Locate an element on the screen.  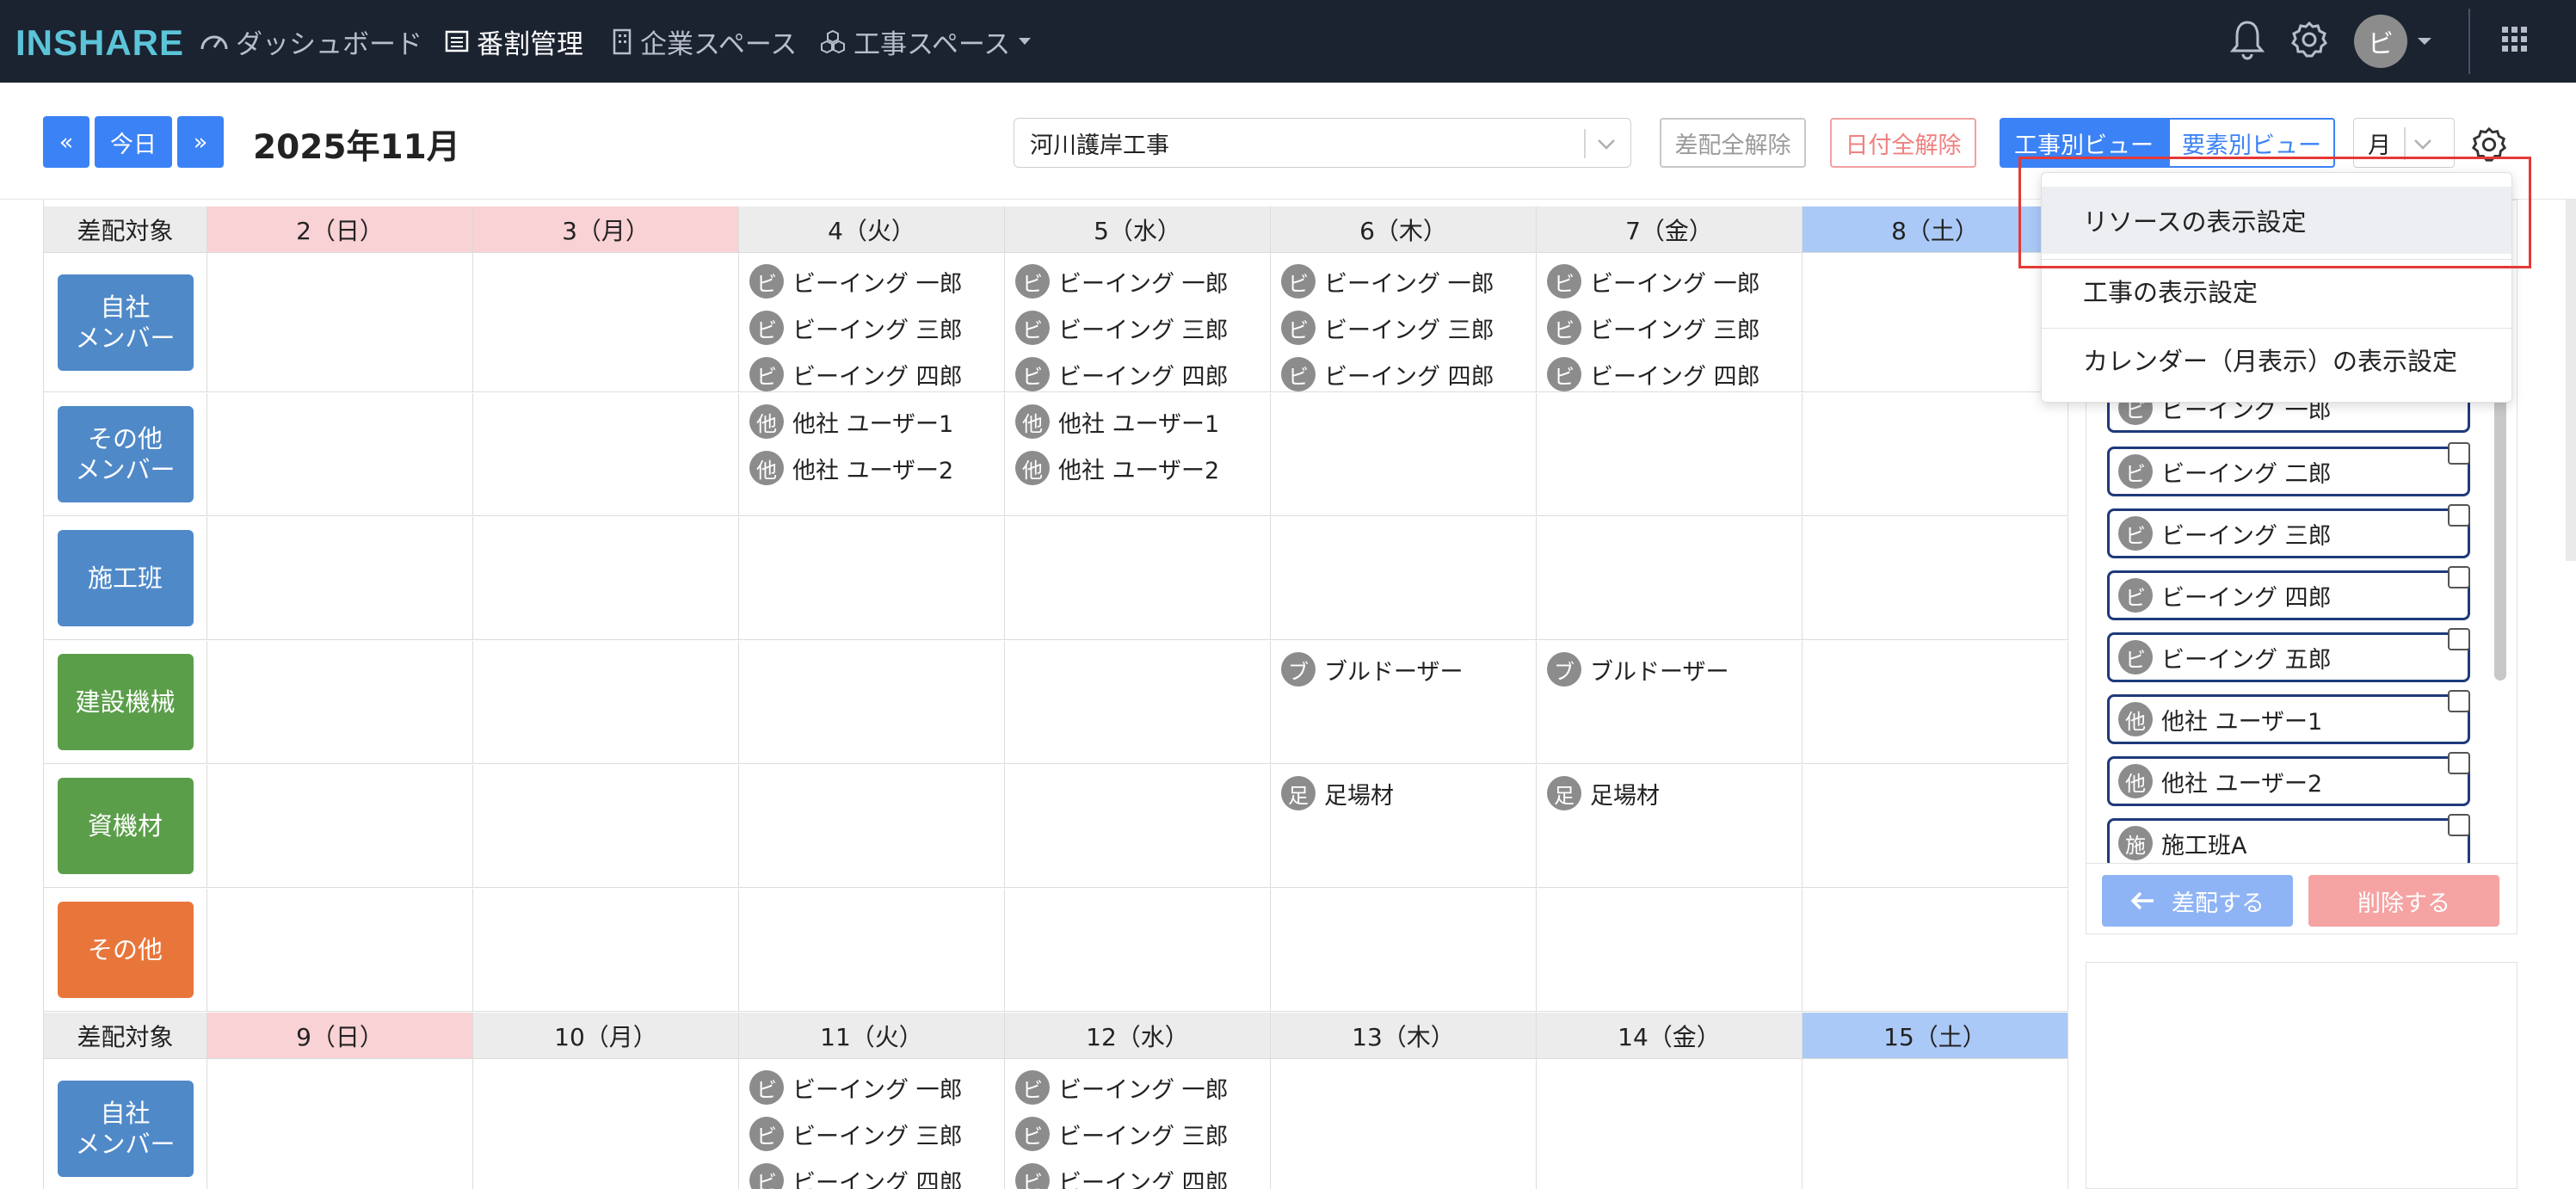
view-by-element-tab: 要素別ビュー is located at coordinates (2251, 143).